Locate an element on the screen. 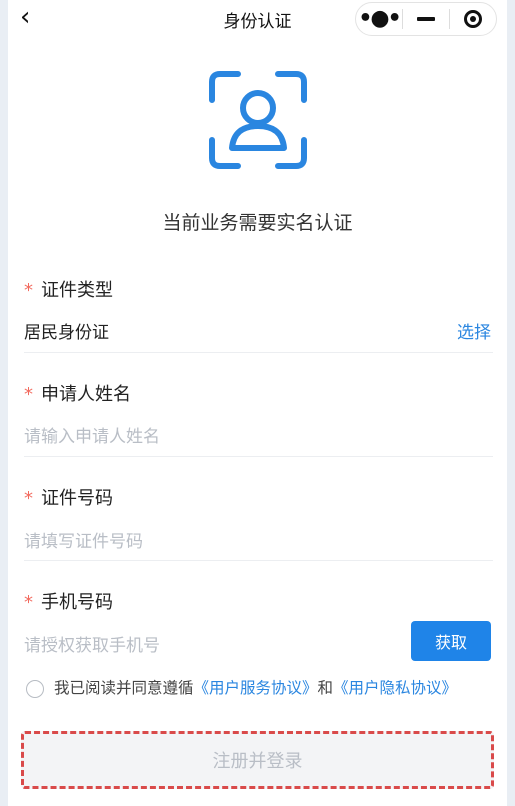  close-button is located at coordinates (473, 19).